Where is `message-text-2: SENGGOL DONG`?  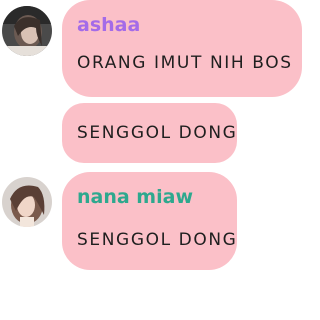 message-text-2: SENGGOL DONG is located at coordinates (157, 133).